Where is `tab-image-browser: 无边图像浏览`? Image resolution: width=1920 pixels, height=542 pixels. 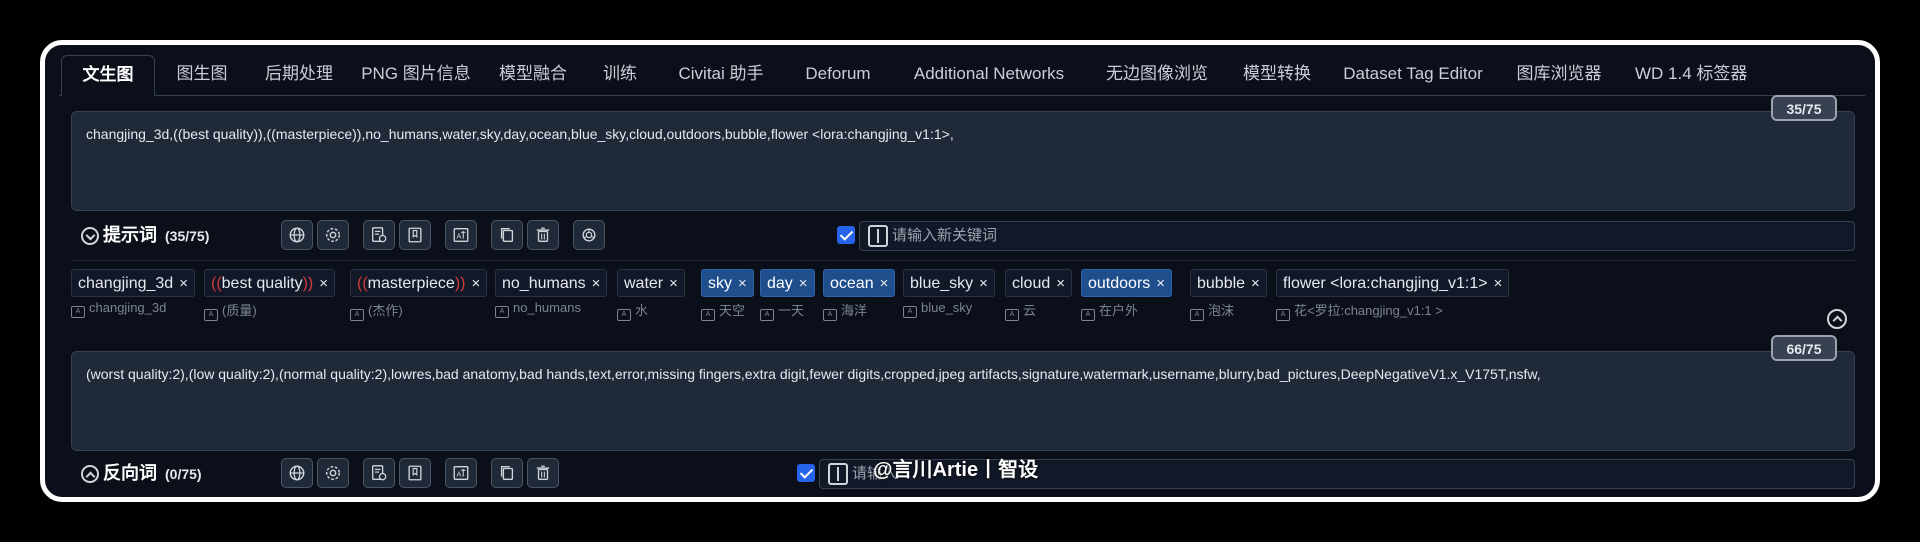 tab-image-browser: 无边图像浏览 is located at coordinates (1157, 75).